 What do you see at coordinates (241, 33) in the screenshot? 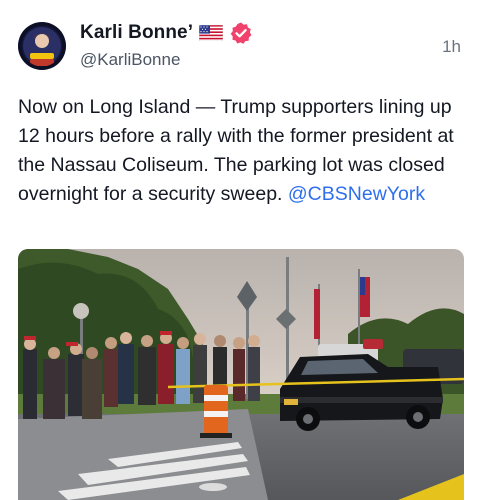
I see `verified-badge-icon` at bounding box center [241, 33].